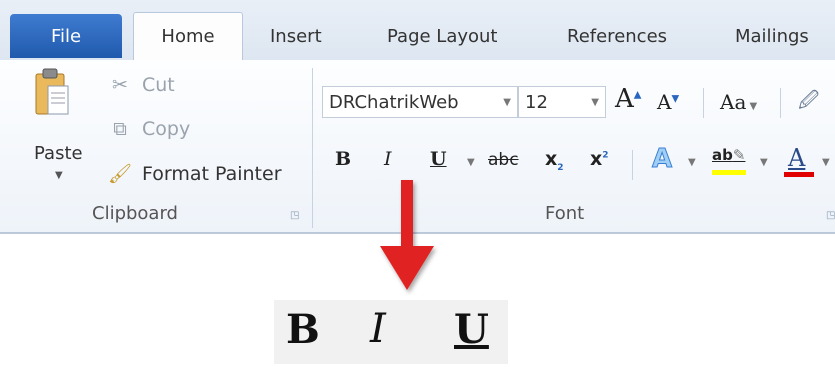 This screenshot has width=835, height=367. I want to click on copy-label: Copy, so click(166, 129).